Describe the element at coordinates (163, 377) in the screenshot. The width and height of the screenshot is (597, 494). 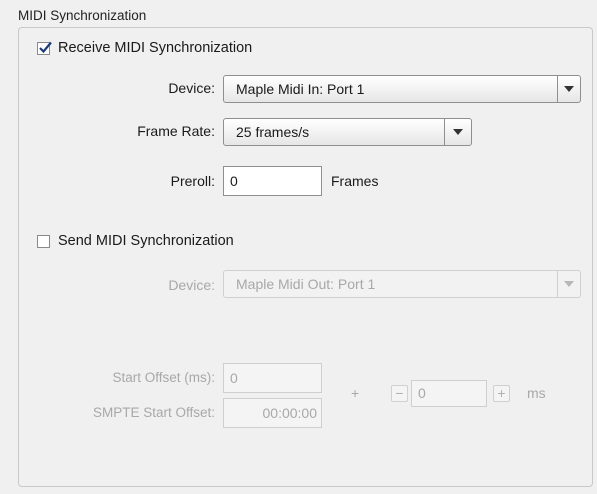
I see `start-offset-label: Start Offset (ms):` at that location.